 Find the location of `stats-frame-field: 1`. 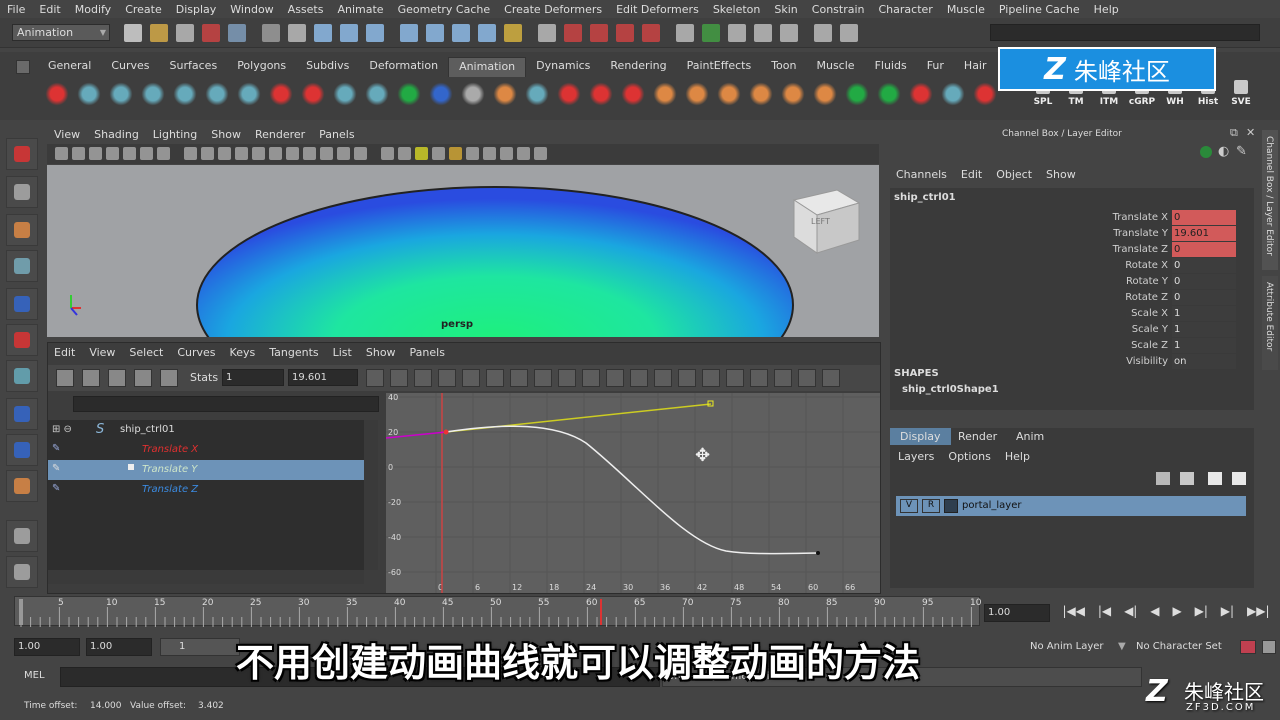

stats-frame-field: 1 is located at coordinates (253, 377).